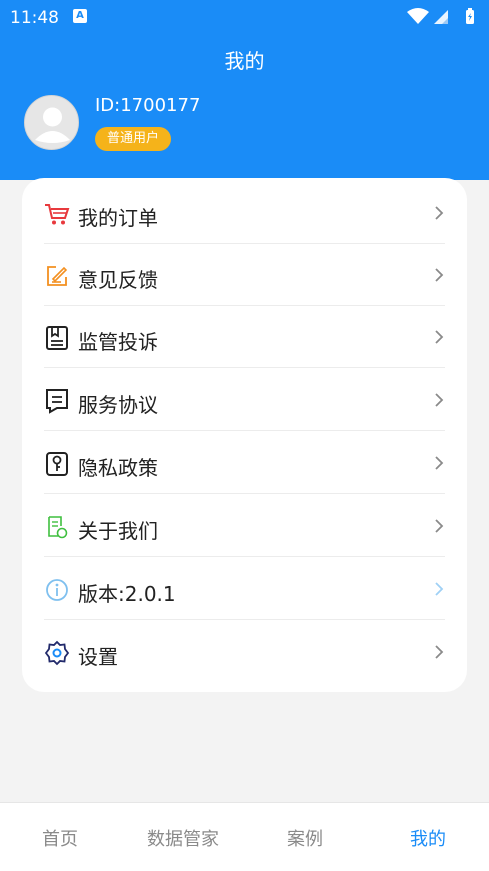 The image size is (489, 871). I want to click on user-placeholder-icon, so click(52, 125).